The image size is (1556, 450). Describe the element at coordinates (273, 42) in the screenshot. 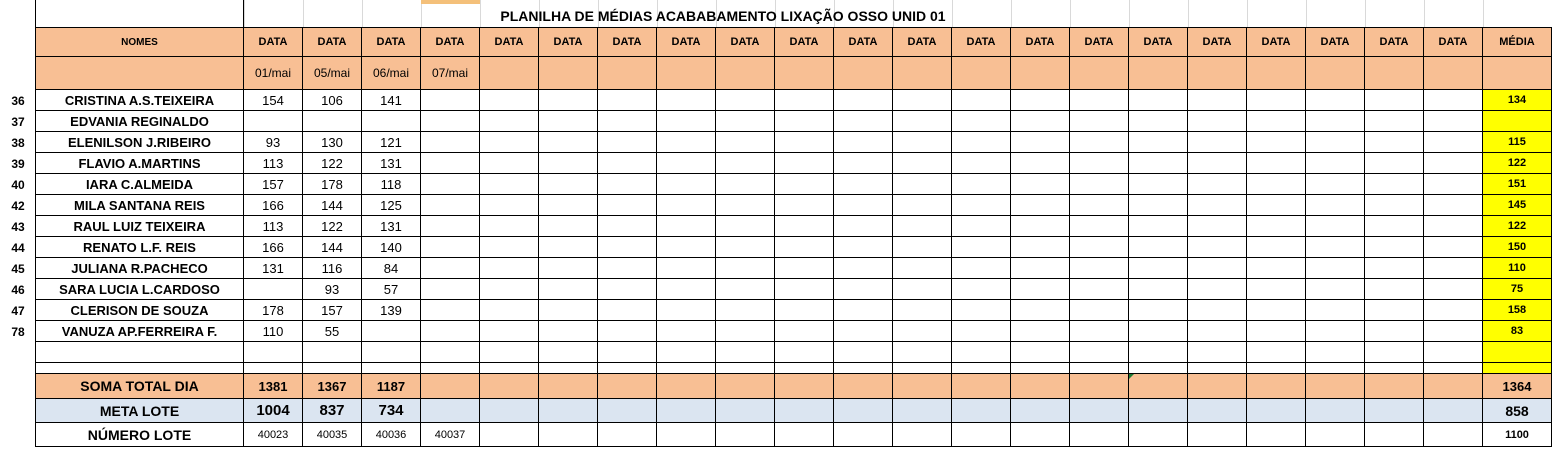

I see `header-data-col-1: DATA` at that location.